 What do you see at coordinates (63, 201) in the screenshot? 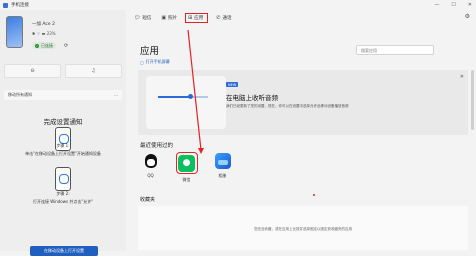
I see `step2-desc: 打开连接 Windows 并点击"允许"` at bounding box center [63, 201].